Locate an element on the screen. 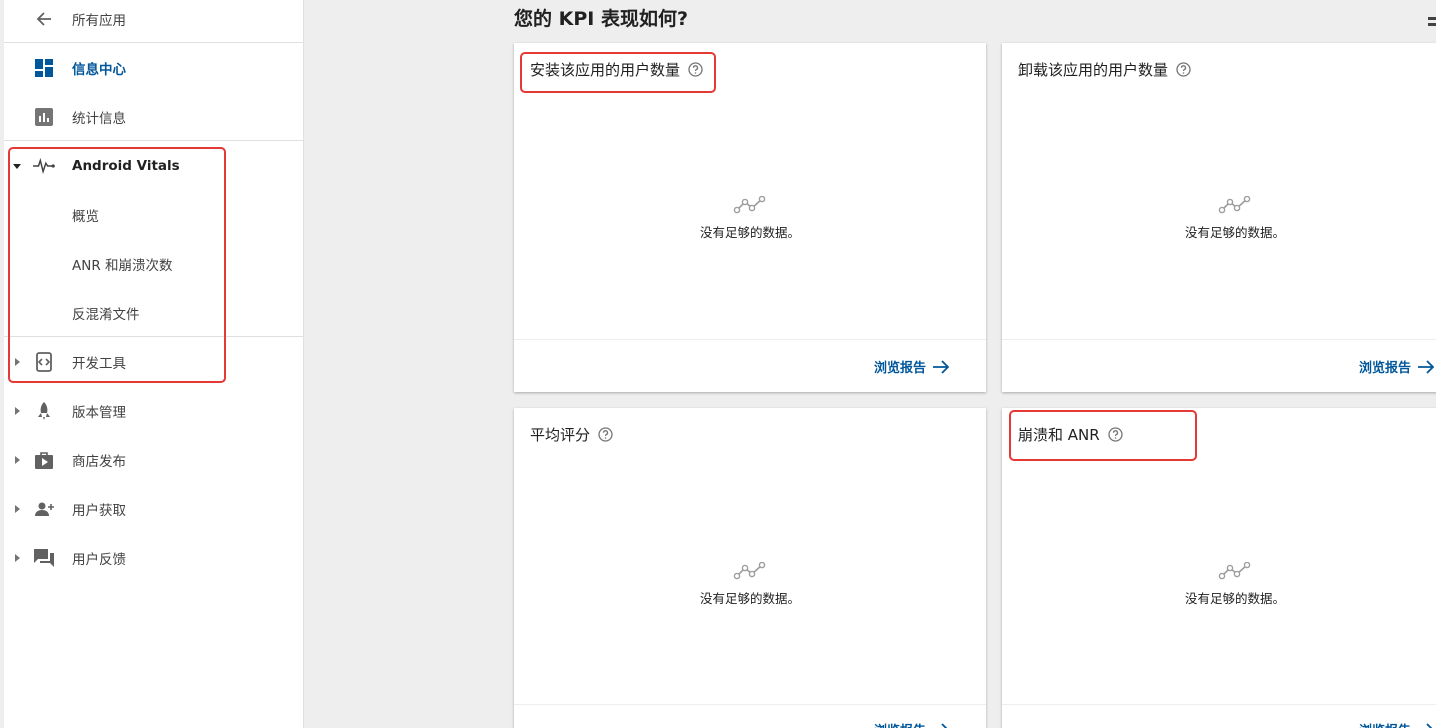 The width and height of the screenshot is (1436, 728). sidebar-item-release: 版本管理 is located at coordinates (154, 410).